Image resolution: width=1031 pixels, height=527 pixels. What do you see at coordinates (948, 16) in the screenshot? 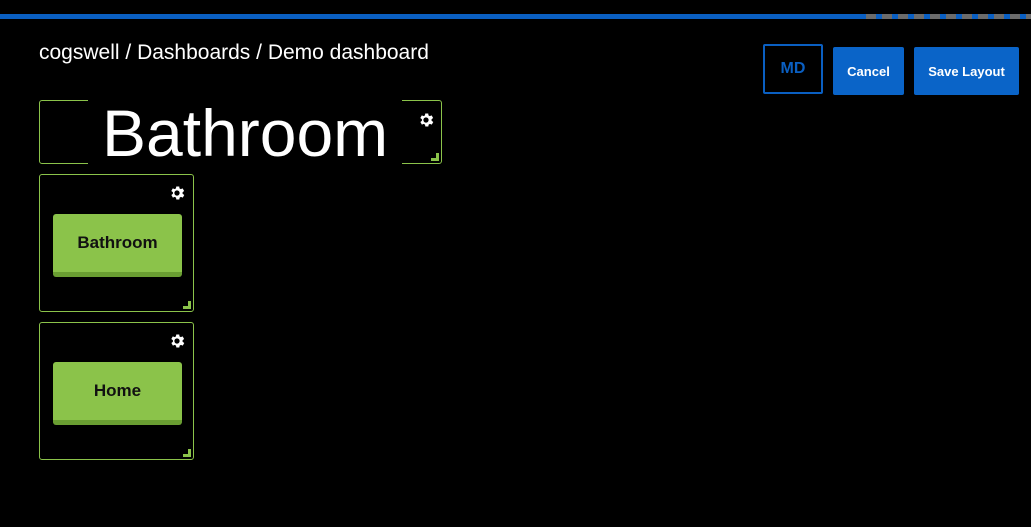
I see `progress-indicator` at bounding box center [948, 16].